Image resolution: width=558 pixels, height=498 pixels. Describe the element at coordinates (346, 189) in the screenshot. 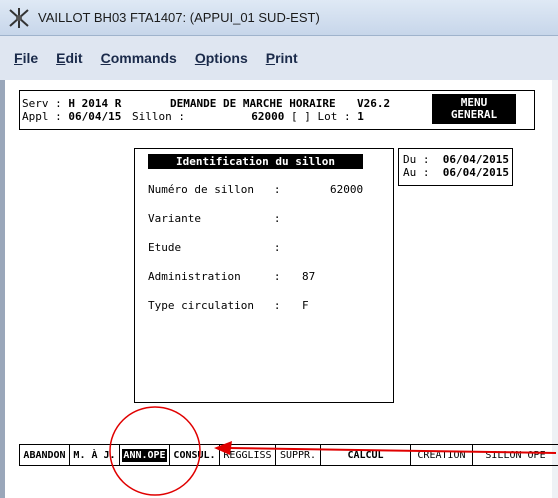

I see `field-value-numero: 62000` at that location.